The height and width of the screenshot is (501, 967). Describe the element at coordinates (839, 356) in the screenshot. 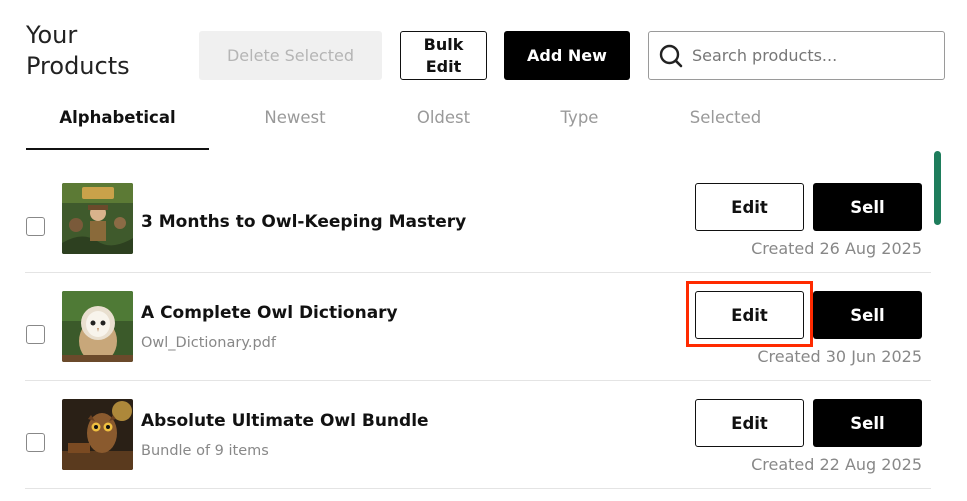

I see `created-date: Created 30 Jun 2025` at that location.